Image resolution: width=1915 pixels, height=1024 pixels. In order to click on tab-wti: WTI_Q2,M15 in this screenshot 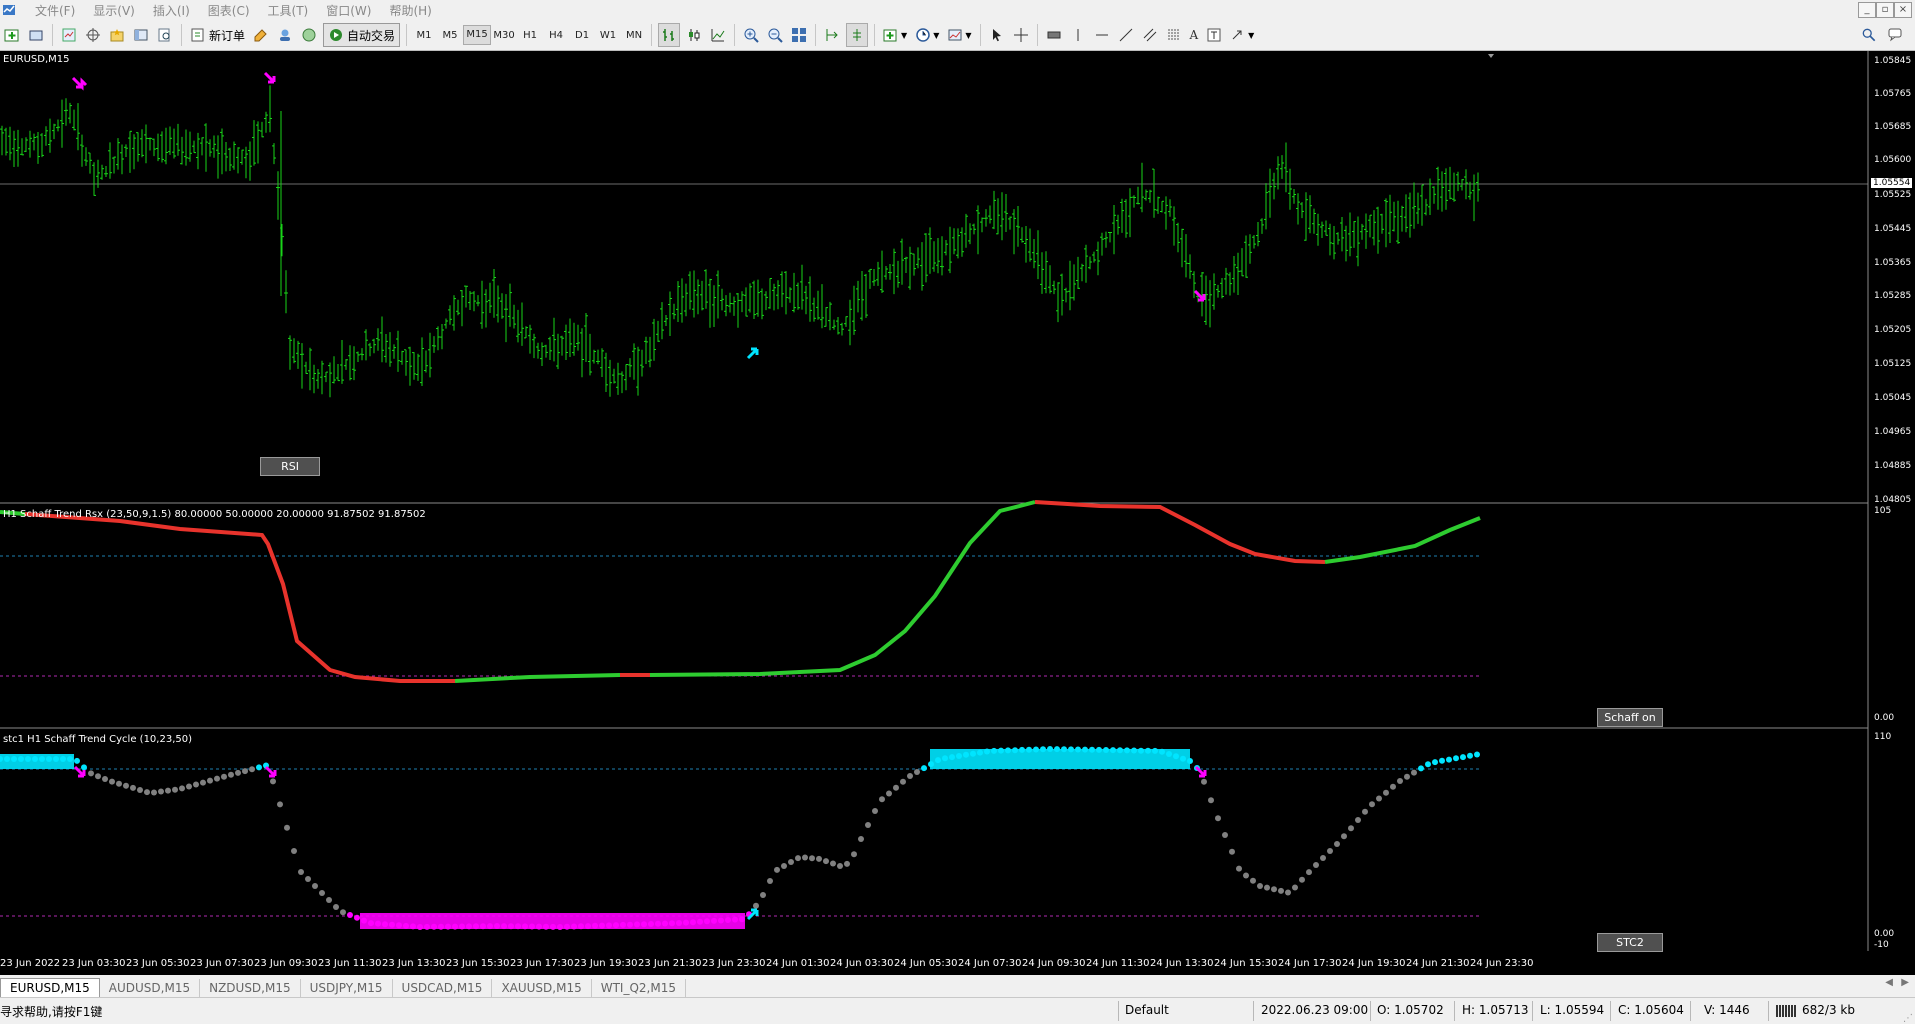, I will do `click(639, 988)`.